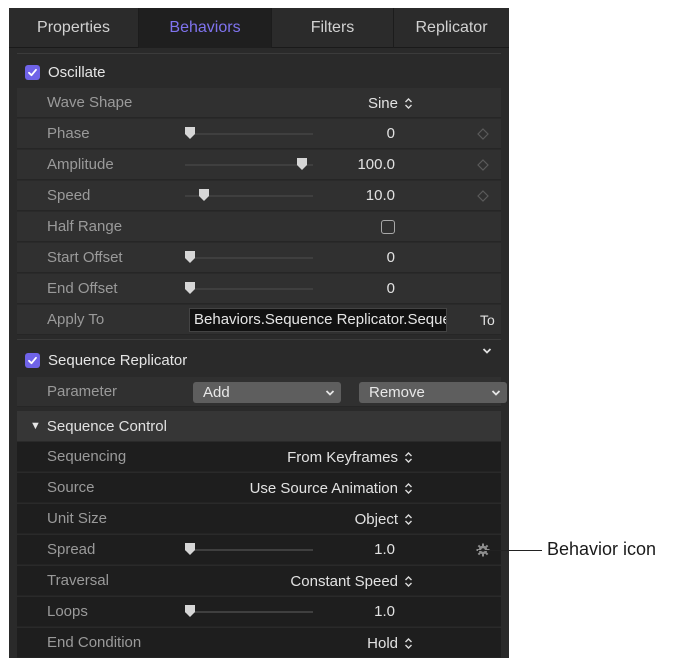 This screenshot has width=674, height=662. What do you see at coordinates (342, 457) in the screenshot?
I see `sequencing-value: From Keyframes` at bounding box center [342, 457].